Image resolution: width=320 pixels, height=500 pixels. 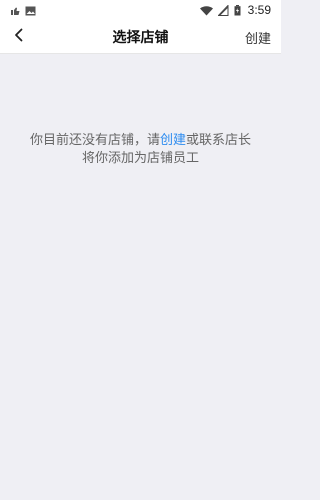 I want to click on create-link: 创建, so click(x=173, y=140).